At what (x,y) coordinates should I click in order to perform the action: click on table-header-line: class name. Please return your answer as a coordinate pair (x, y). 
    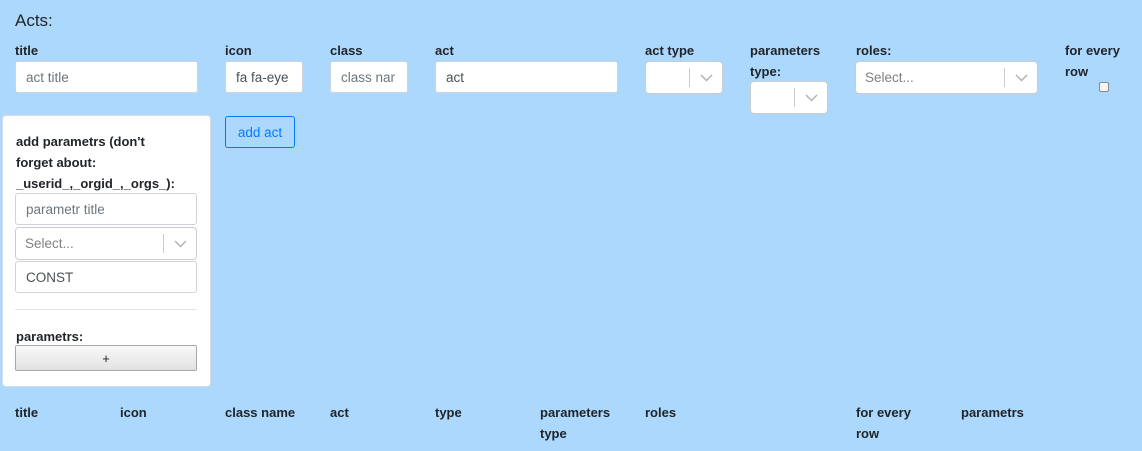
    Looking at the image, I should click on (260, 412).